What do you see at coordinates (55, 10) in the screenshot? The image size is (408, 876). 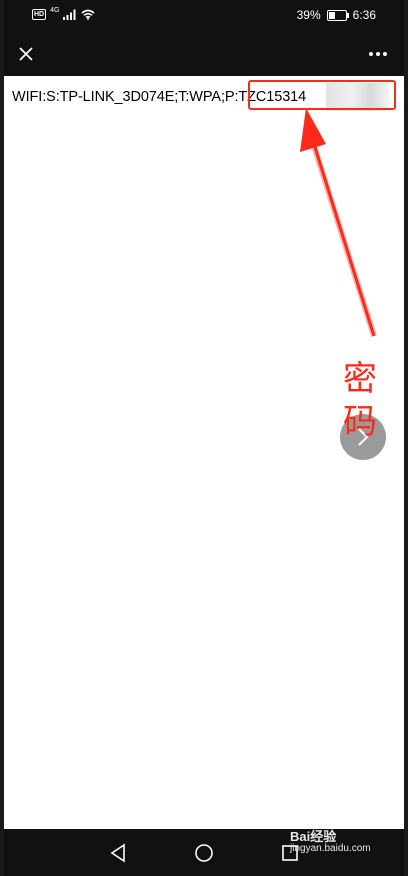 I see `network-type-label: 4G` at bounding box center [55, 10].